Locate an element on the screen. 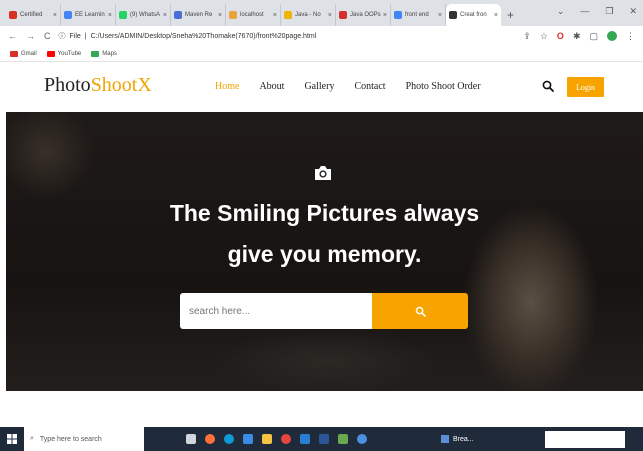  maps-icon is located at coordinates (95, 53).